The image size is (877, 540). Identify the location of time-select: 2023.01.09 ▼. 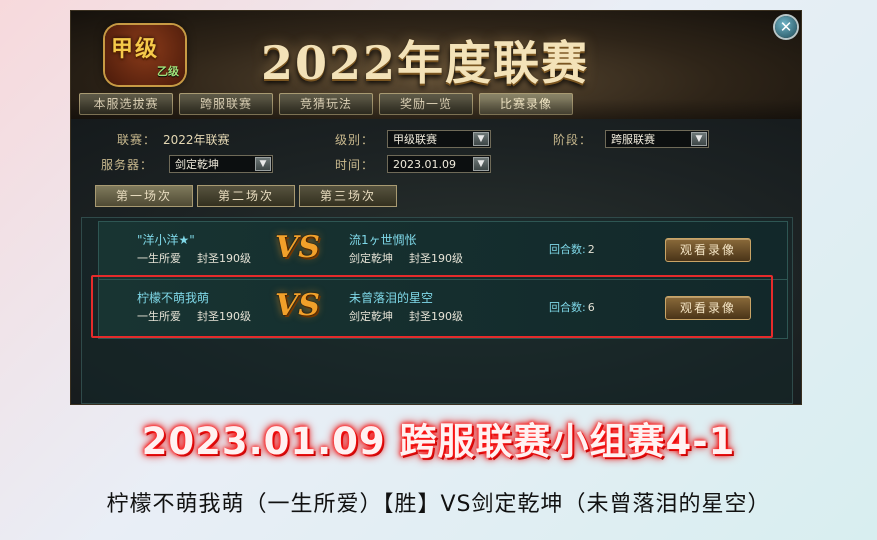
(439, 164).